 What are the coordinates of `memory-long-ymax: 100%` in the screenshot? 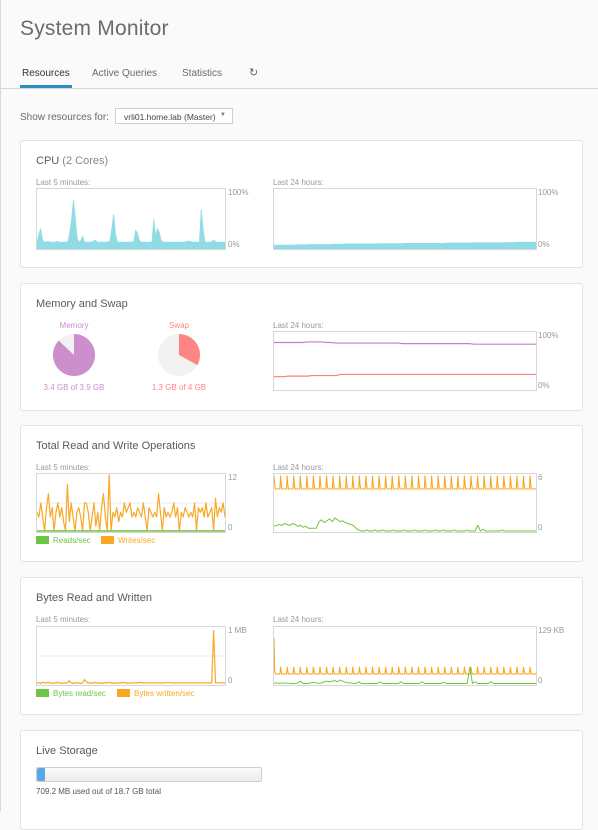 It's located at (548, 335).